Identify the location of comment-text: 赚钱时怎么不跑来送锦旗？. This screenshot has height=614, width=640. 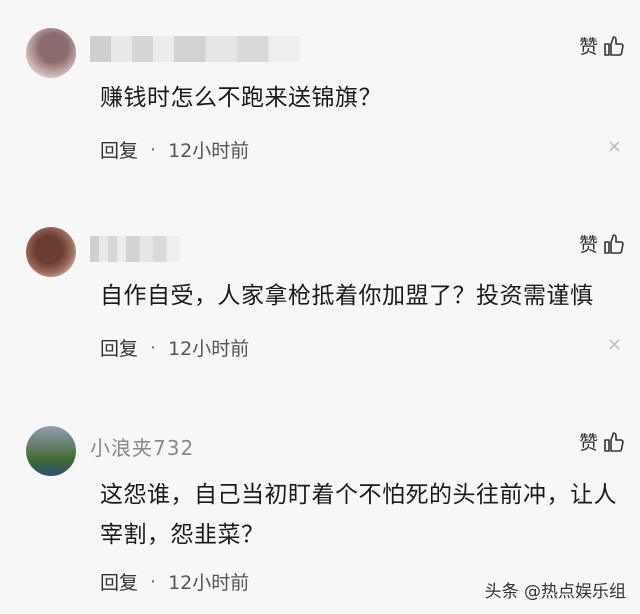
(241, 98).